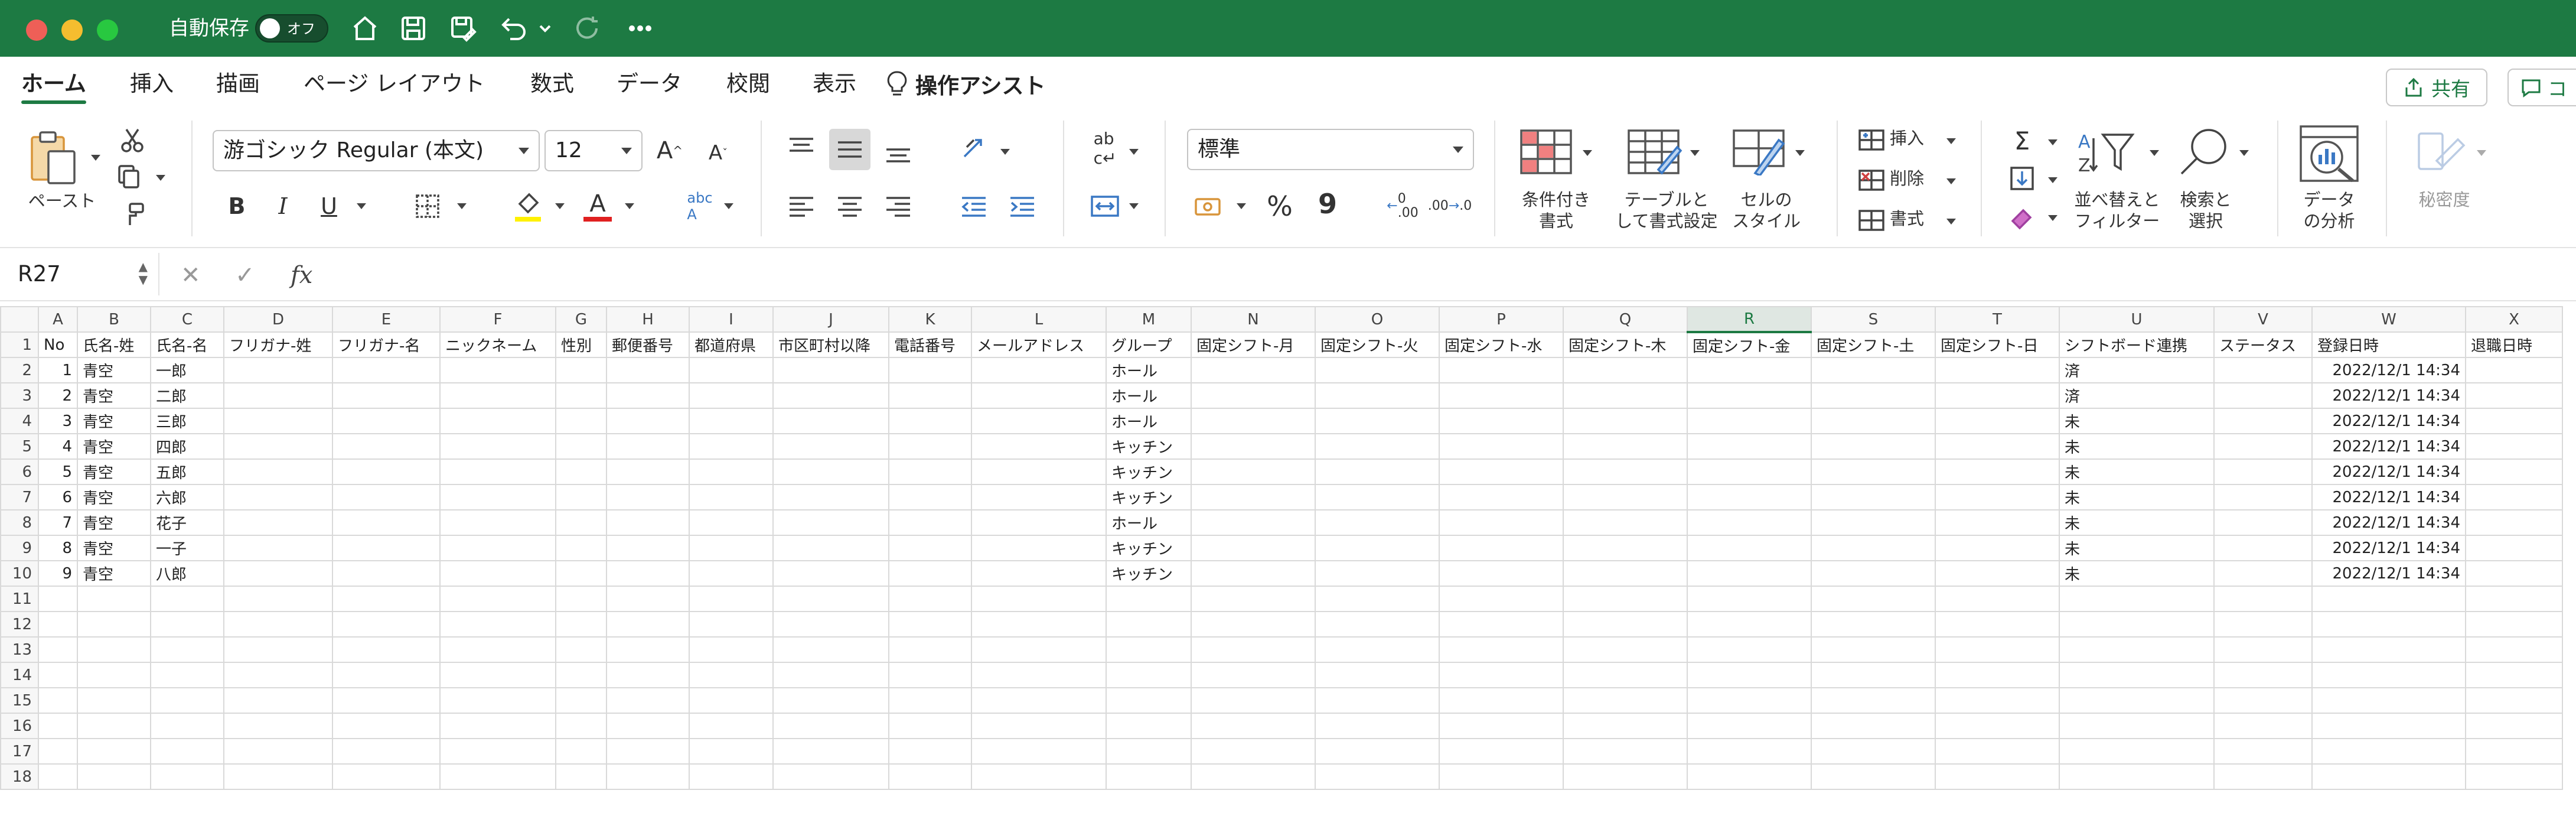 The height and width of the screenshot is (839, 2576). I want to click on orientation-dropdown-chevron-icon, so click(1005, 152).